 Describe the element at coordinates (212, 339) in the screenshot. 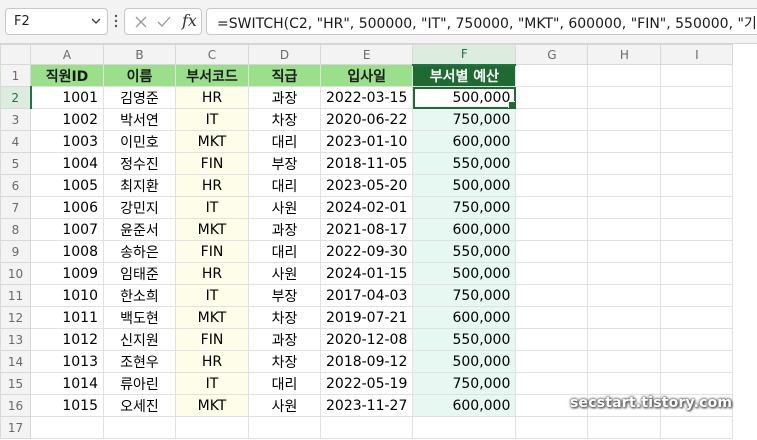

I see `cell-dept: FIN` at that location.